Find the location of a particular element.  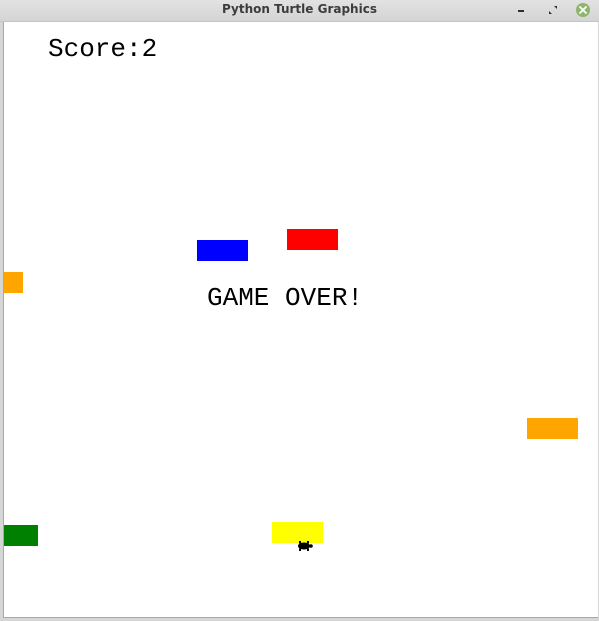

yellow-block is located at coordinates (297, 532).